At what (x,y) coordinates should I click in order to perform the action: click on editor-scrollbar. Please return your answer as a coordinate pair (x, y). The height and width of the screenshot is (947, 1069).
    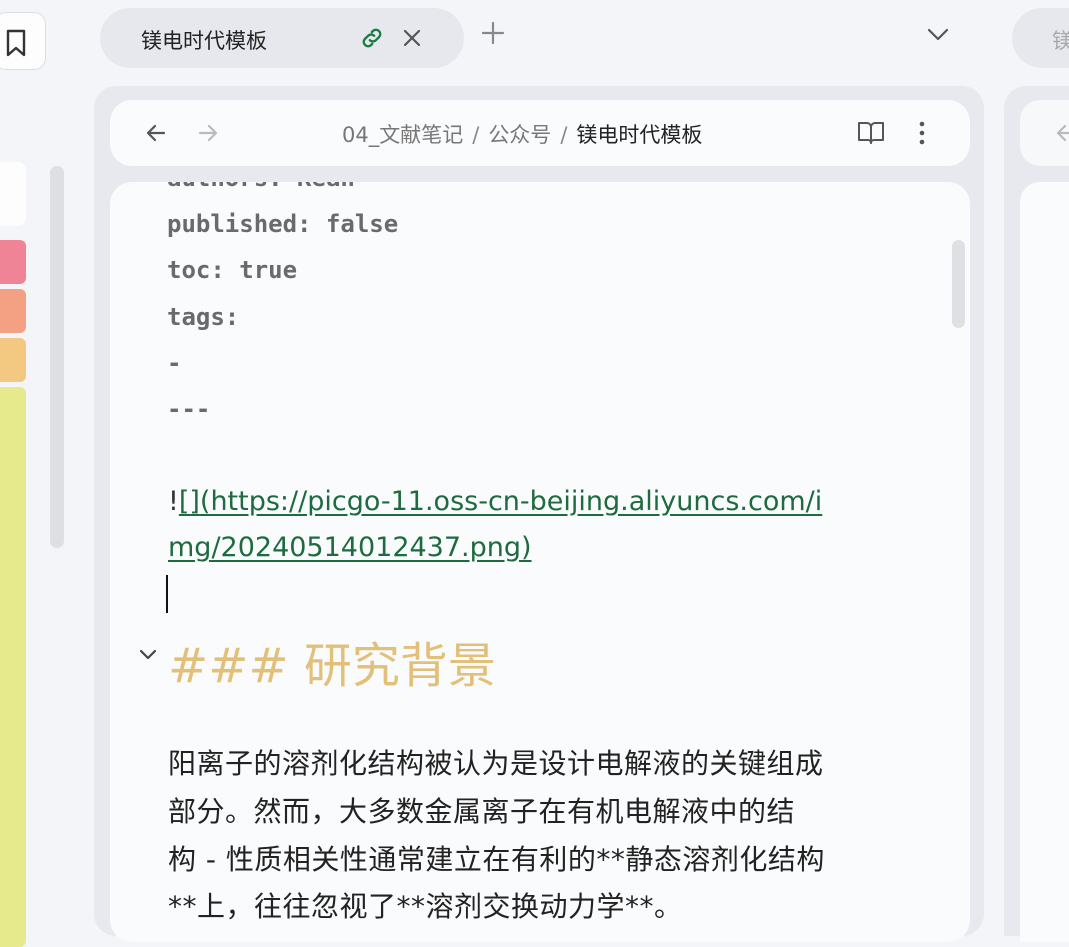
    Looking at the image, I should click on (958, 284).